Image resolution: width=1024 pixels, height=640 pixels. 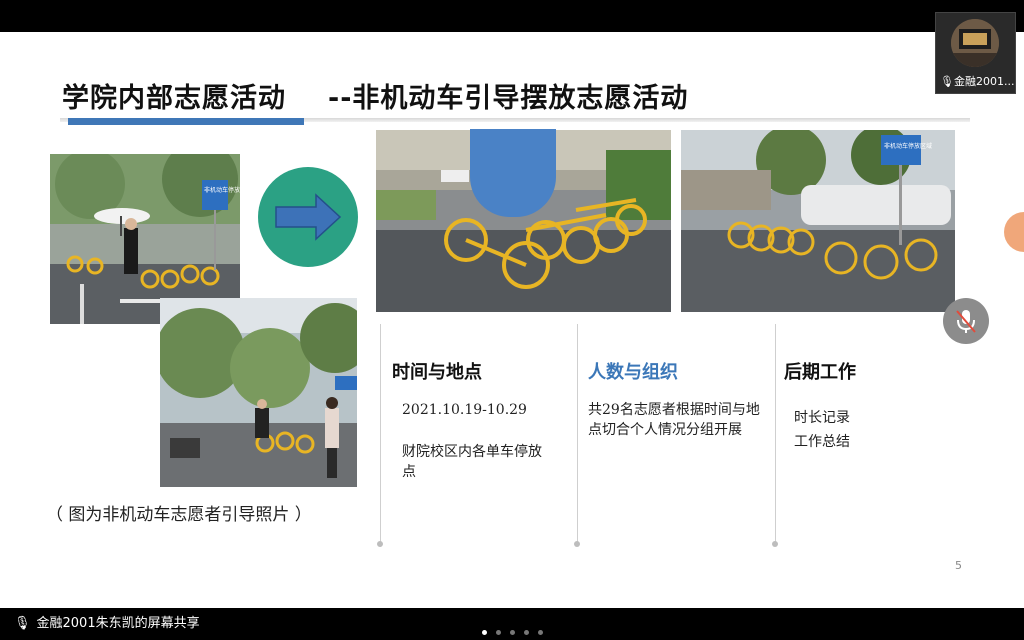 I want to click on column-heading-people-org: 人数与组织, so click(x=633, y=372).